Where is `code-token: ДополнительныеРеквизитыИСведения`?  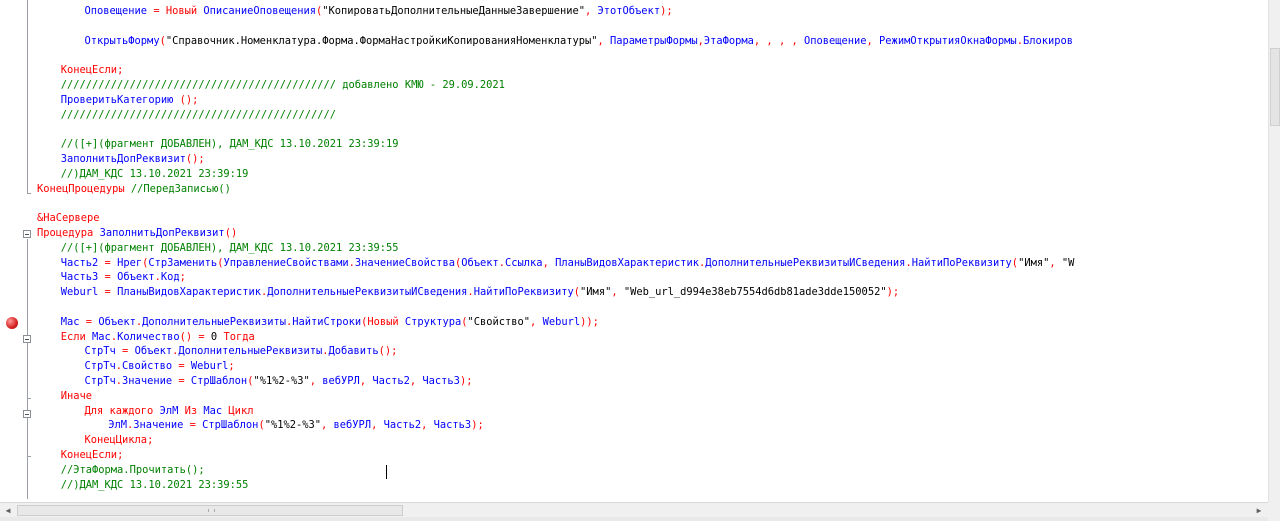 code-token: ДополнительныеРеквизитыИСведения is located at coordinates (805, 262).